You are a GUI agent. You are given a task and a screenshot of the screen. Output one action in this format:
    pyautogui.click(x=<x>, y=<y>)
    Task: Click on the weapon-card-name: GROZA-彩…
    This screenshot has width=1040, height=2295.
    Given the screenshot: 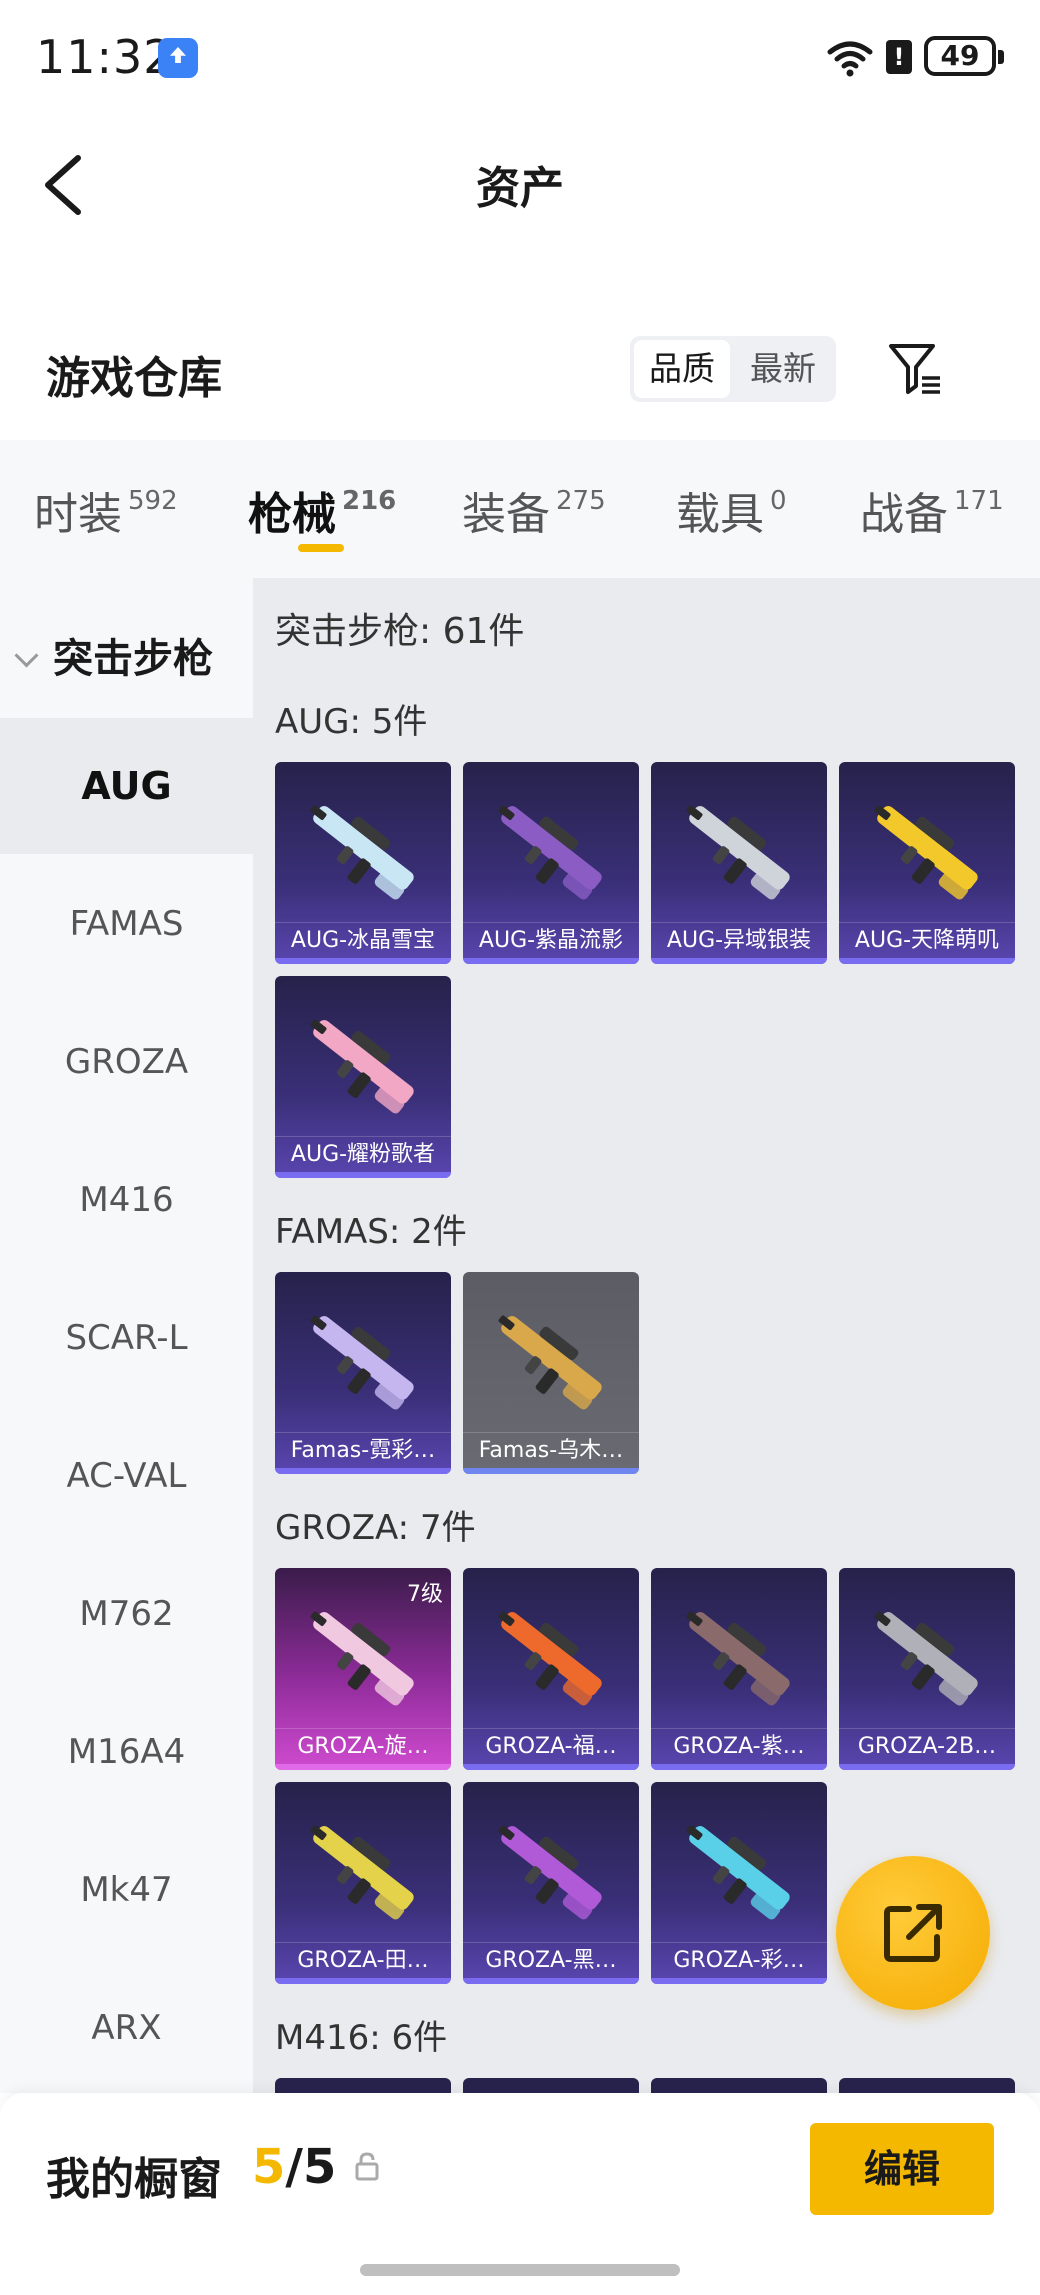 What is the action you would take?
    pyautogui.click(x=739, y=1960)
    